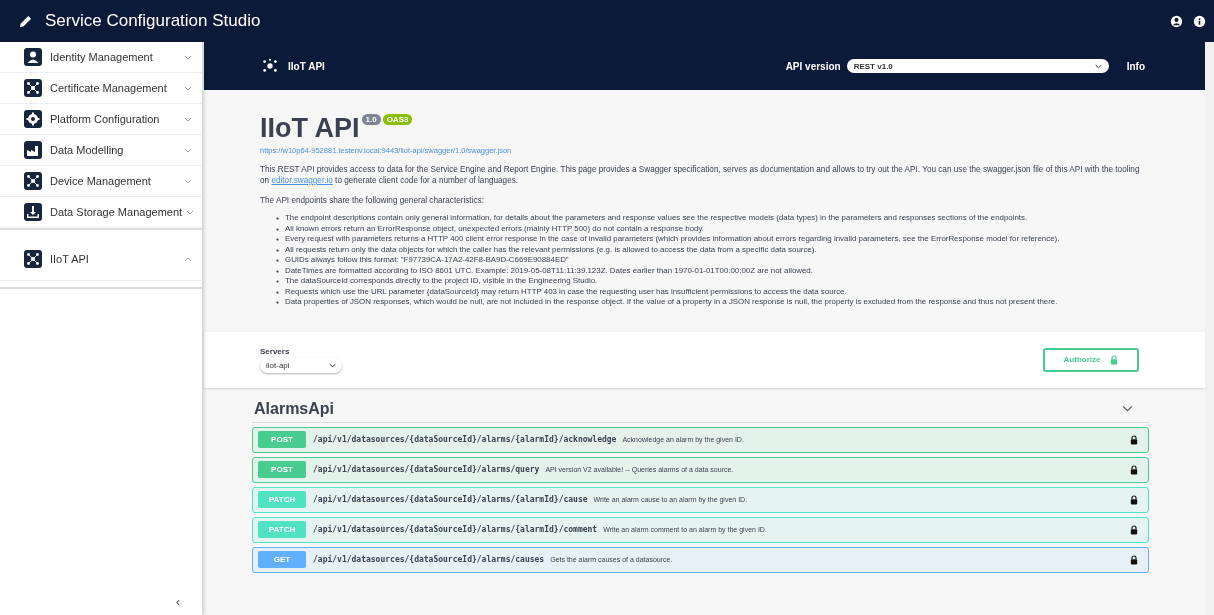 The image size is (1214, 615). I want to click on app-title: Service Configuration Studio, so click(153, 21).